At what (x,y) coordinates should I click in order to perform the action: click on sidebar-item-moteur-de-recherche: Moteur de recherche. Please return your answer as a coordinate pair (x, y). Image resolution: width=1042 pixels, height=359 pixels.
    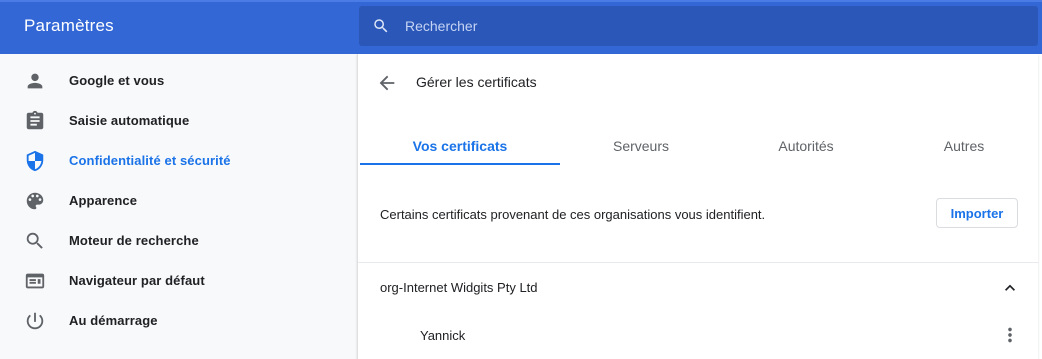
    Looking at the image, I should click on (178, 241).